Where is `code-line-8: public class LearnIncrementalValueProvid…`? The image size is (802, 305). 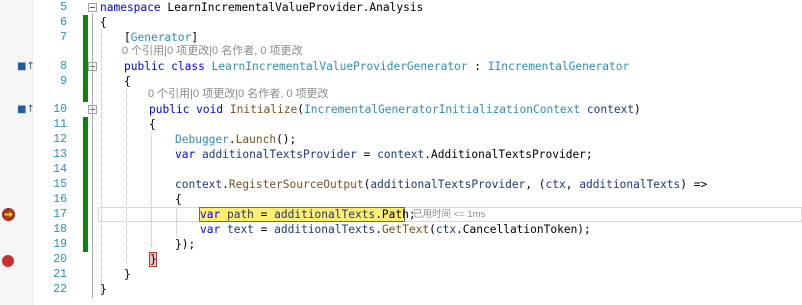 code-line-8: public class LearnIncrementalValueProvid… is located at coordinates (401, 66).